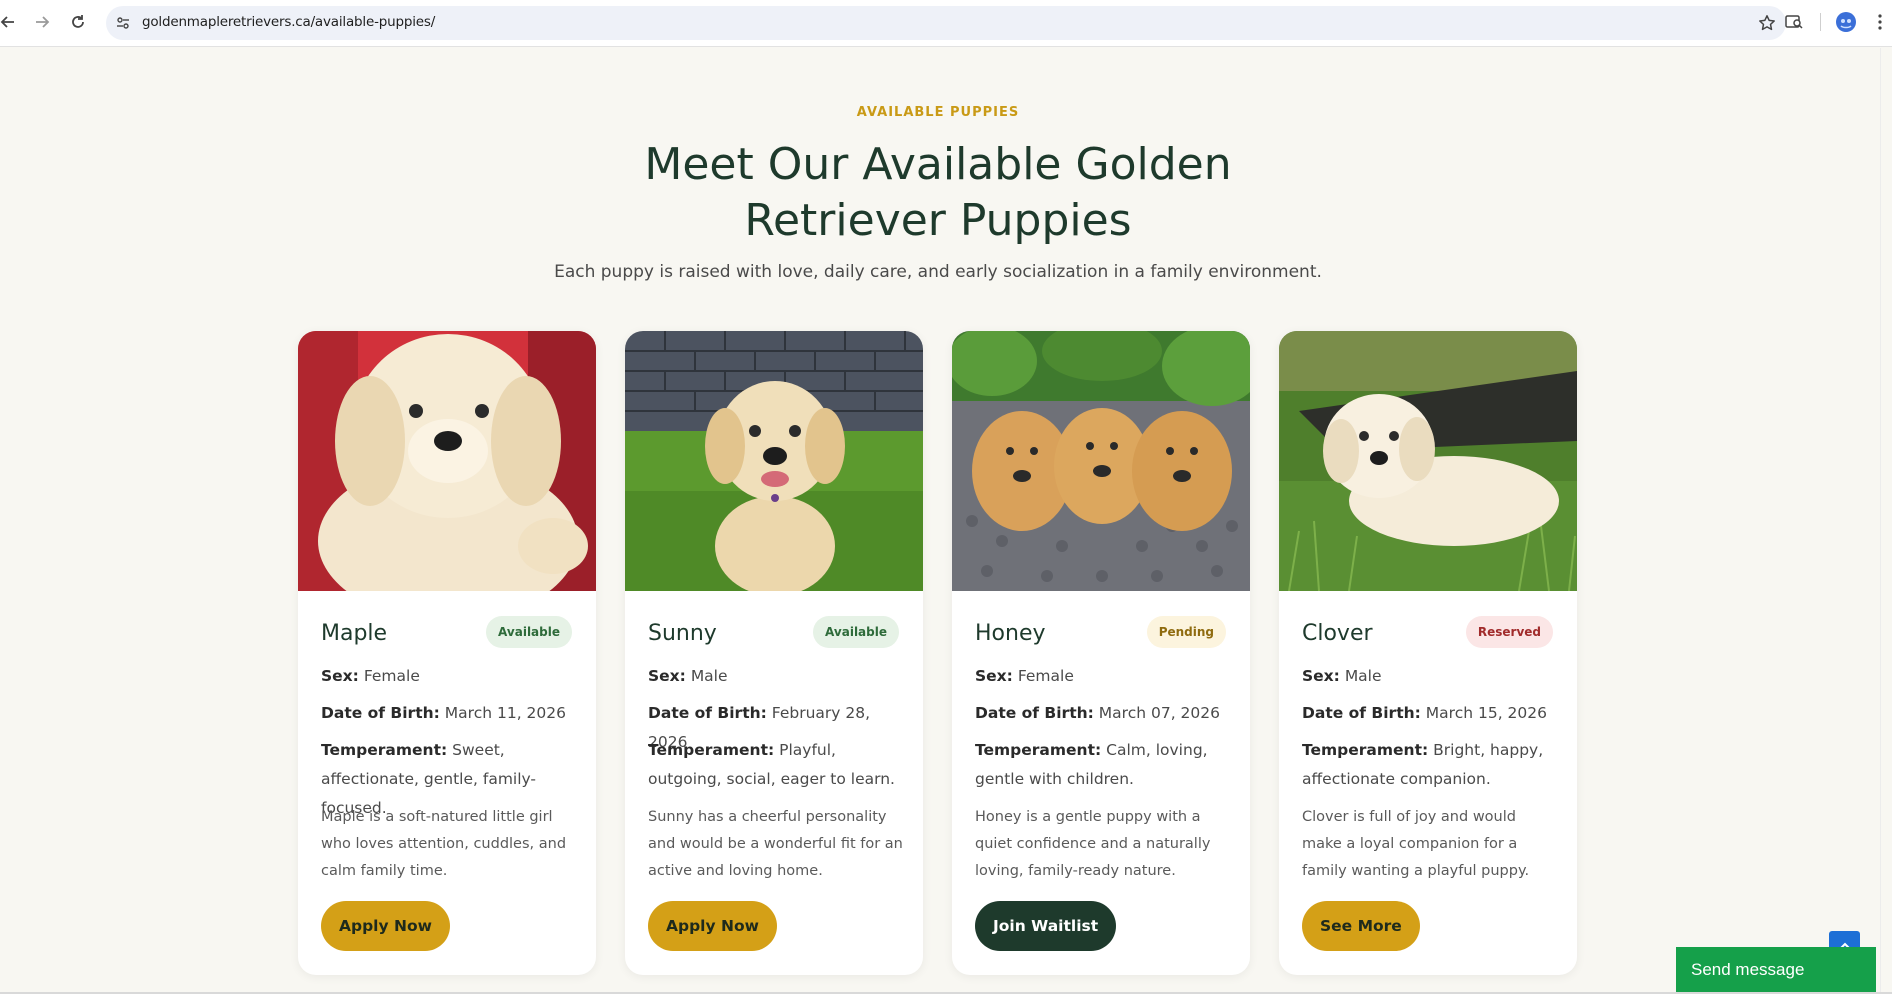 The width and height of the screenshot is (1892, 994). I want to click on profile-avatar, so click(1846, 22).